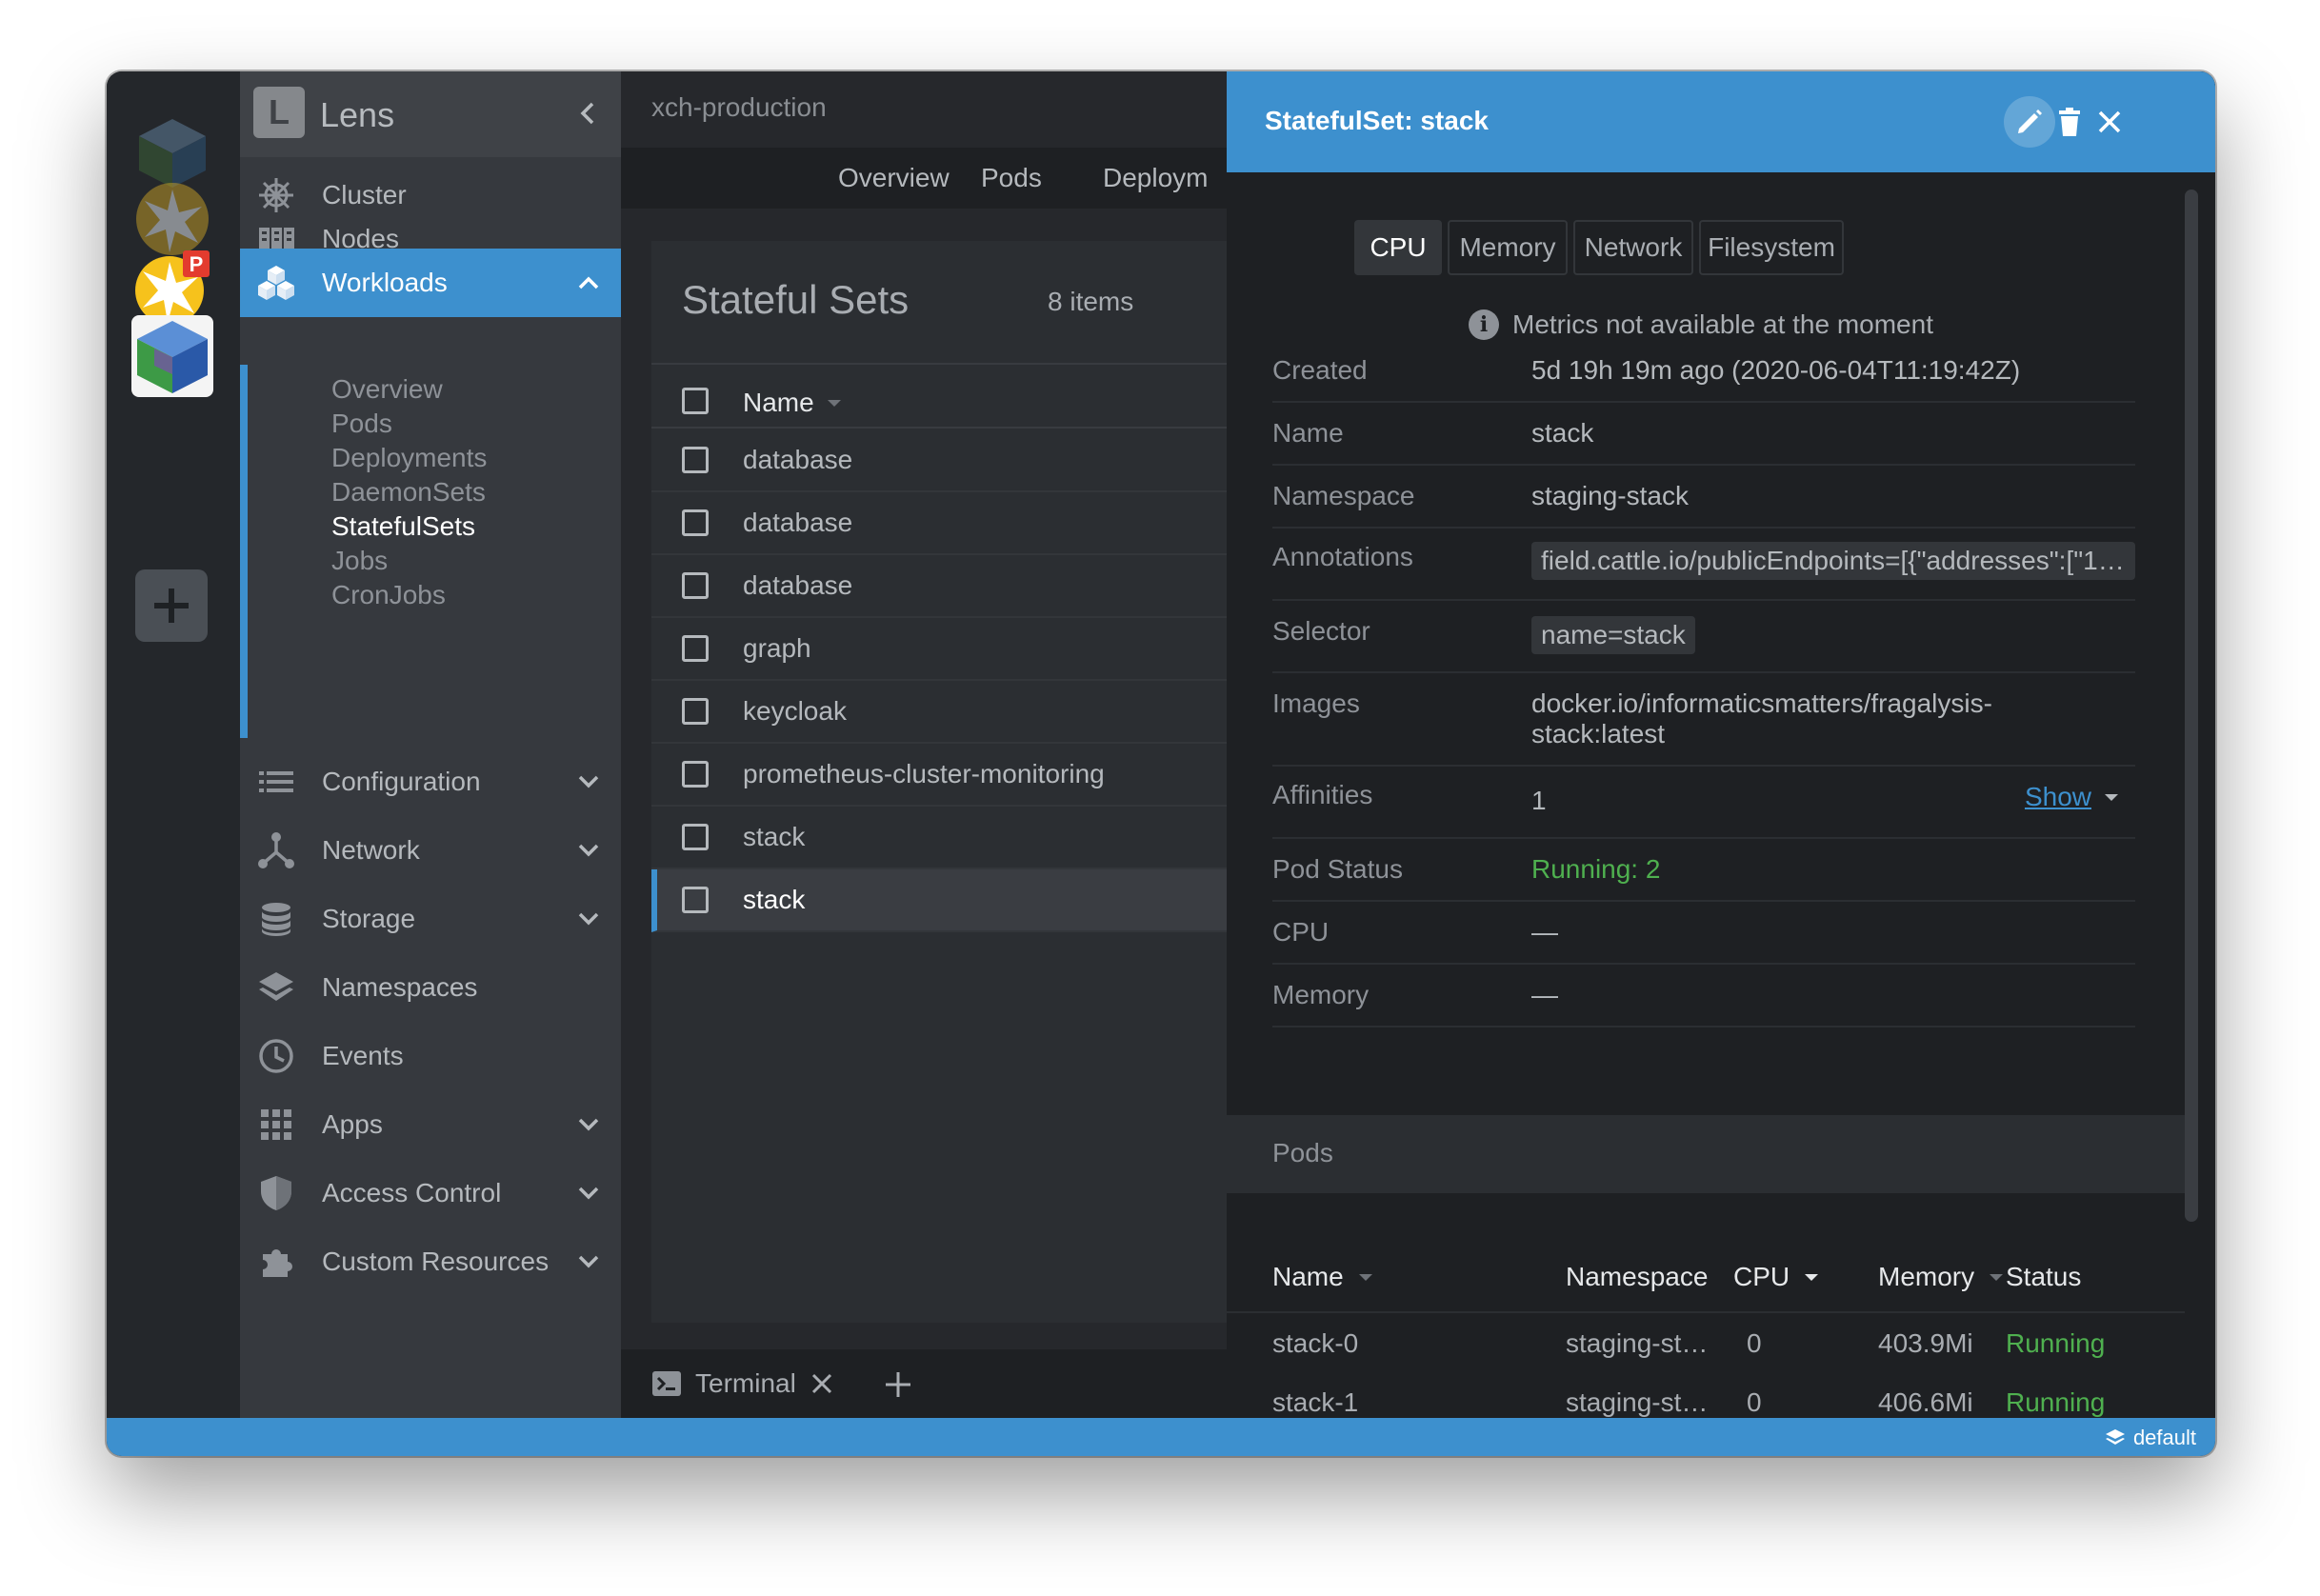 Image resolution: width=2320 pixels, height=1596 pixels. What do you see at coordinates (695, 401) in the screenshot?
I see `select-all-checkbox` at bounding box center [695, 401].